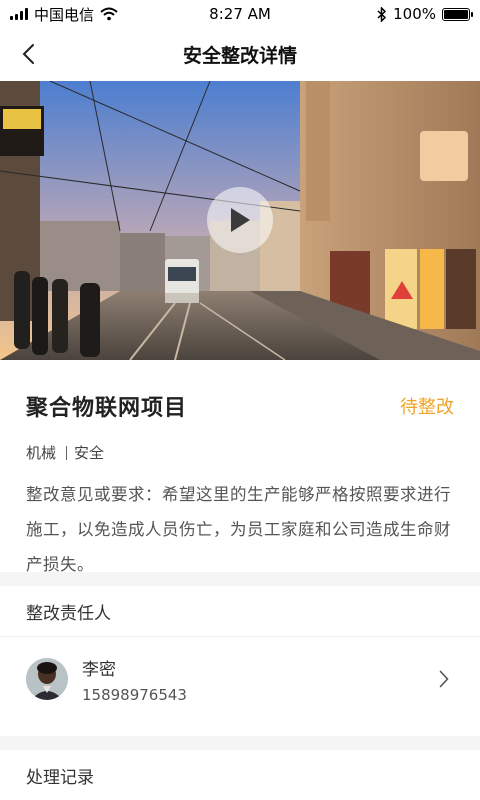  I want to click on chevron-left-icon, so click(28, 54).